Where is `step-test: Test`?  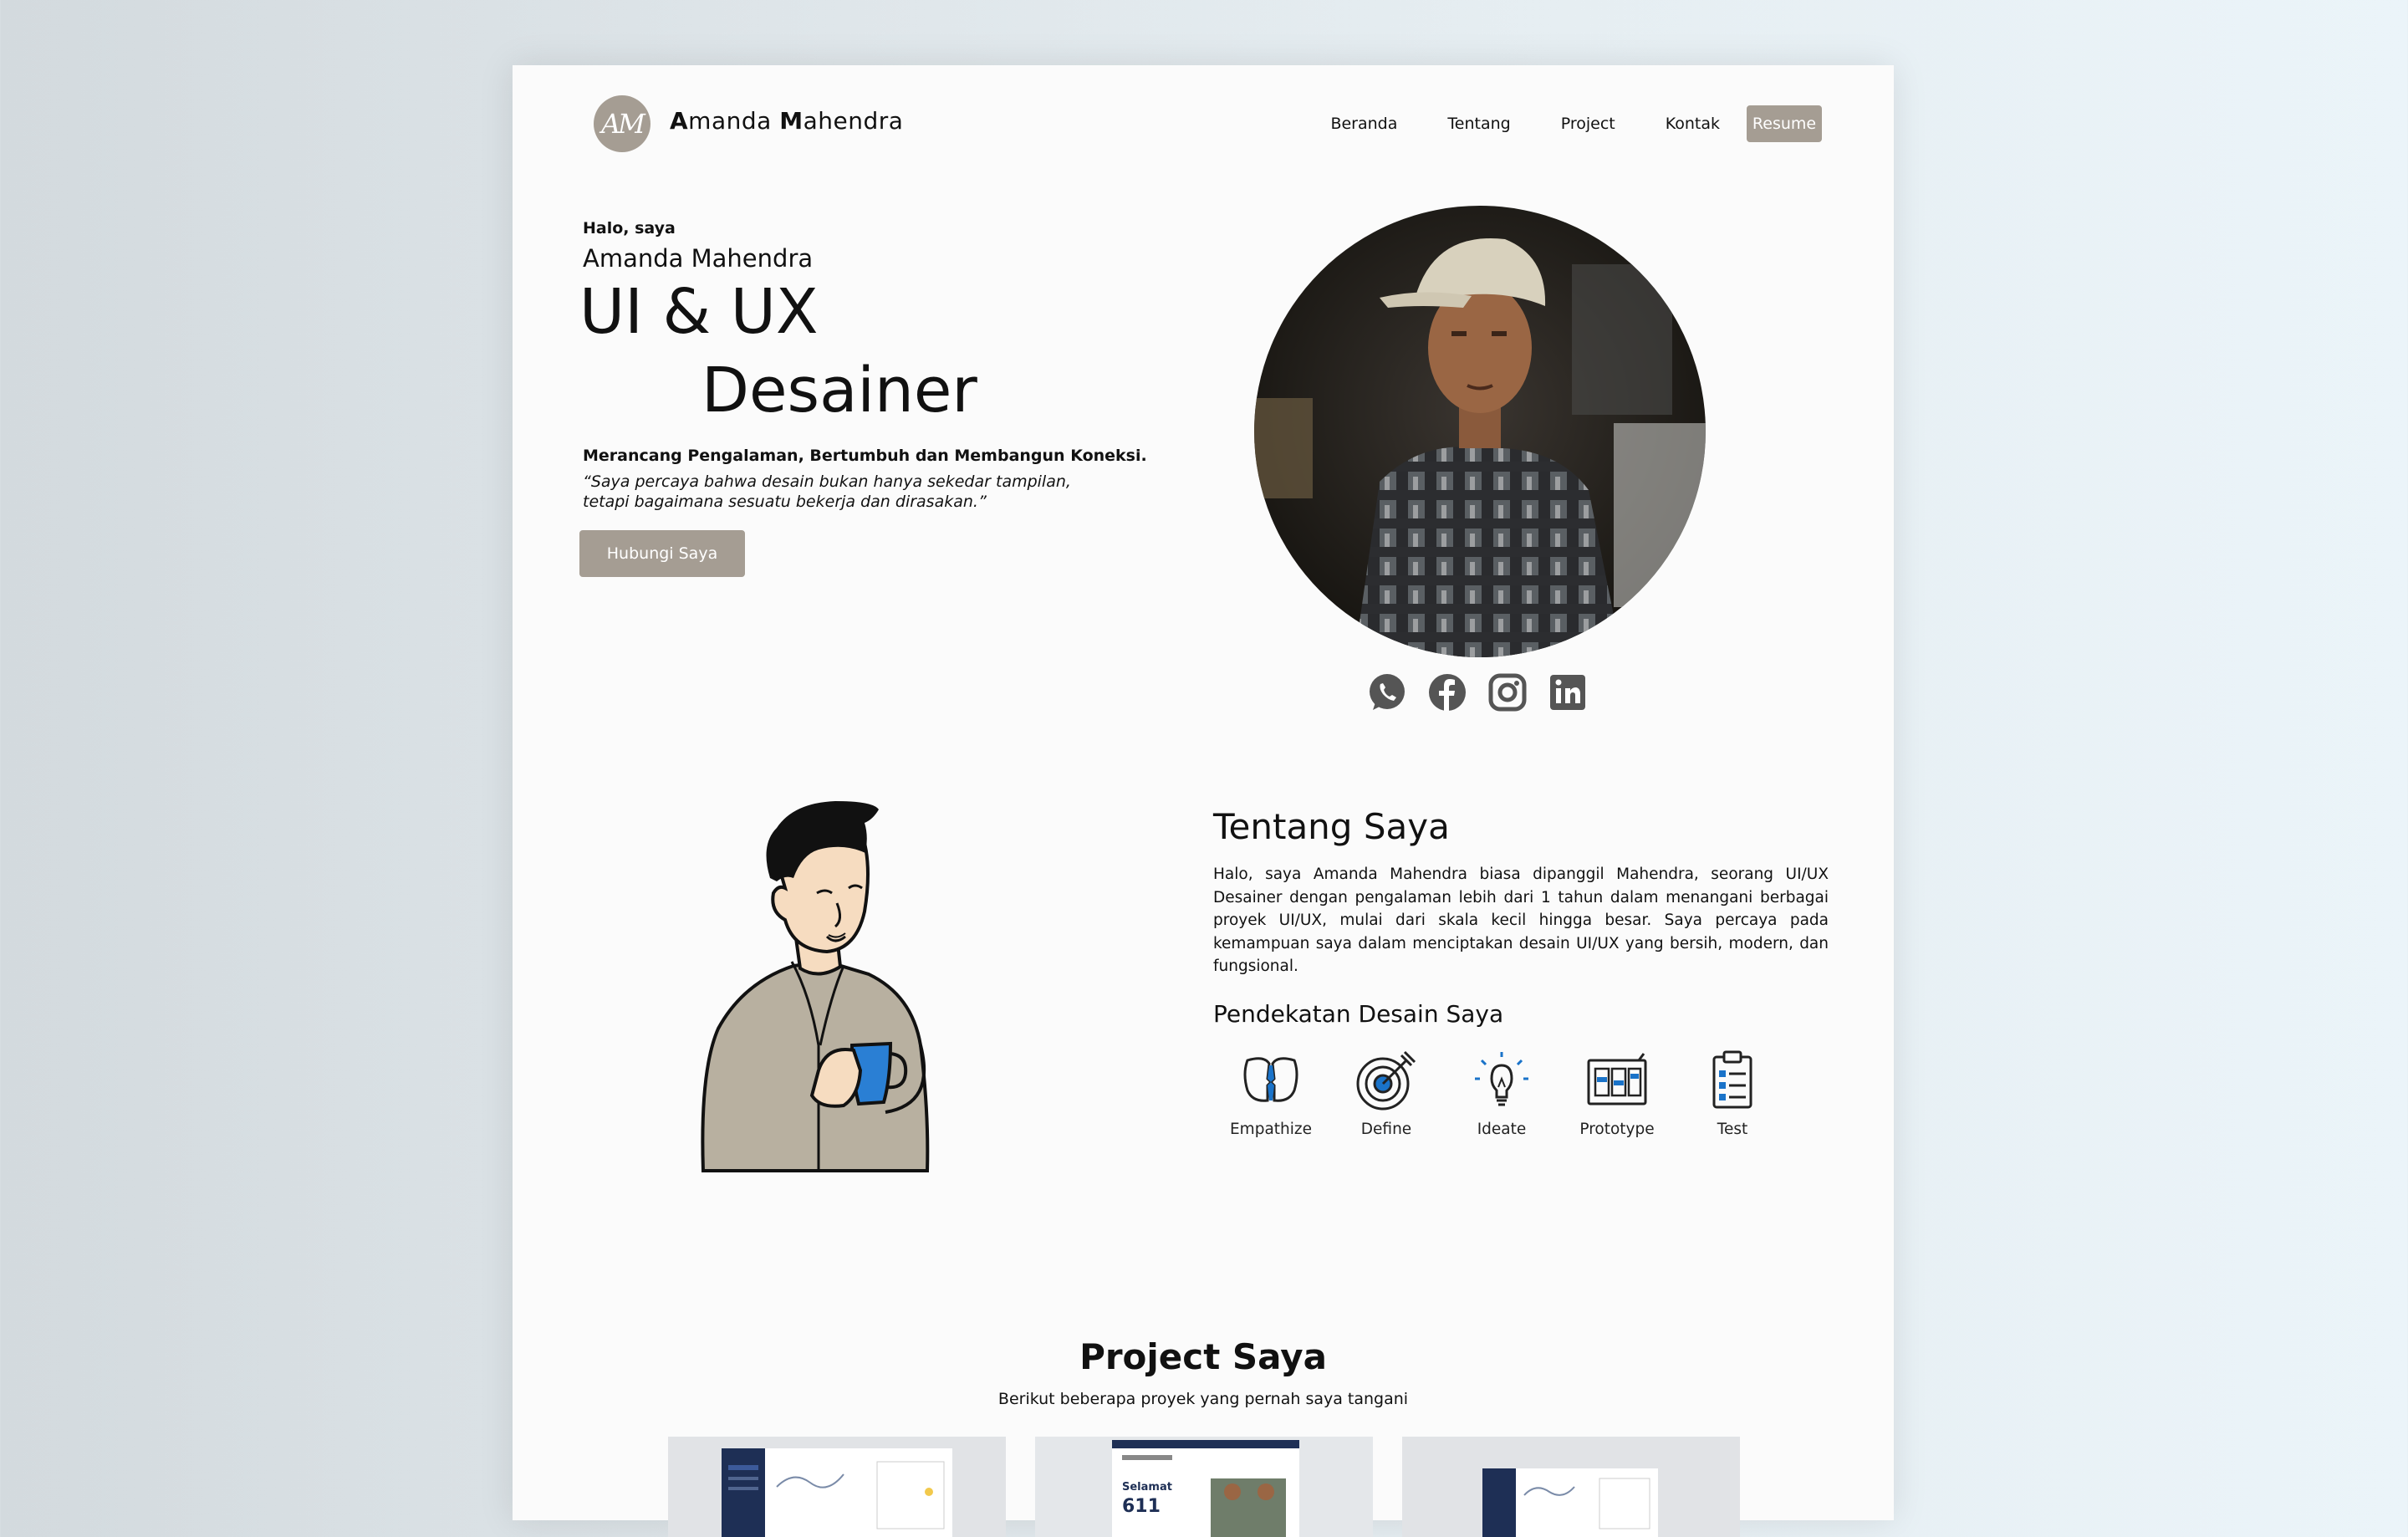
step-test: Test is located at coordinates (1732, 1093).